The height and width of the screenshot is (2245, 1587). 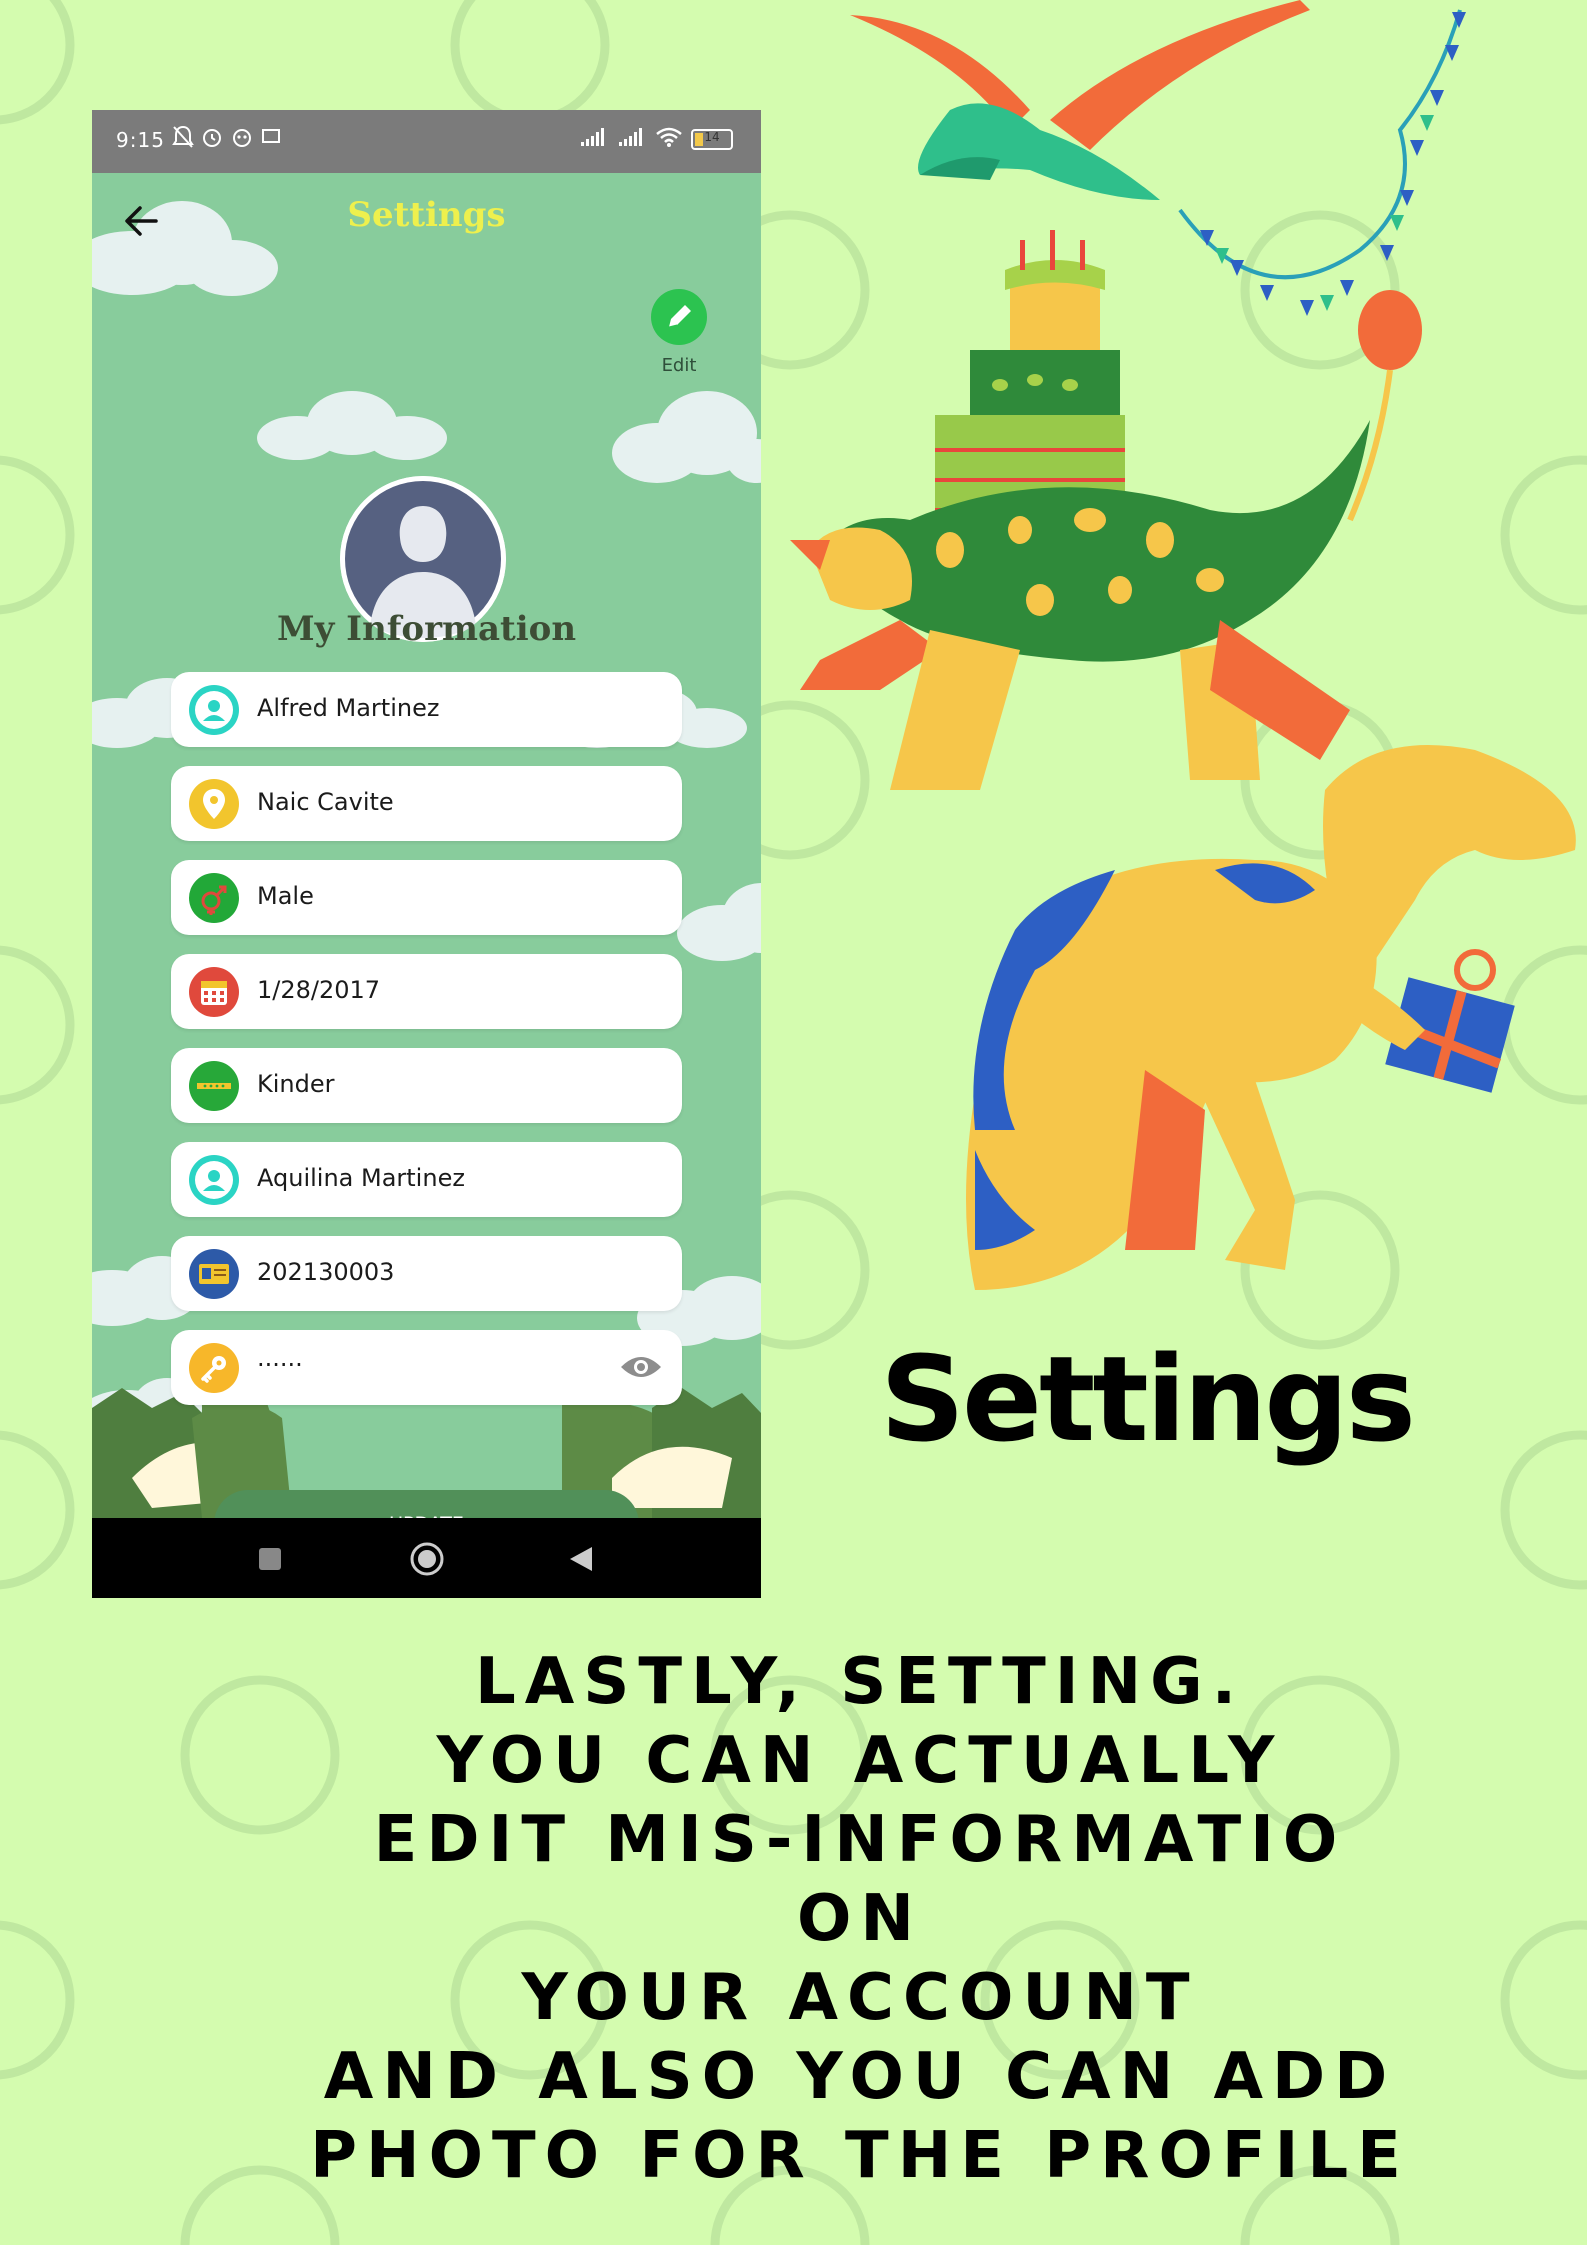 I want to click on address-field: Naic Cavite, so click(x=426, y=803).